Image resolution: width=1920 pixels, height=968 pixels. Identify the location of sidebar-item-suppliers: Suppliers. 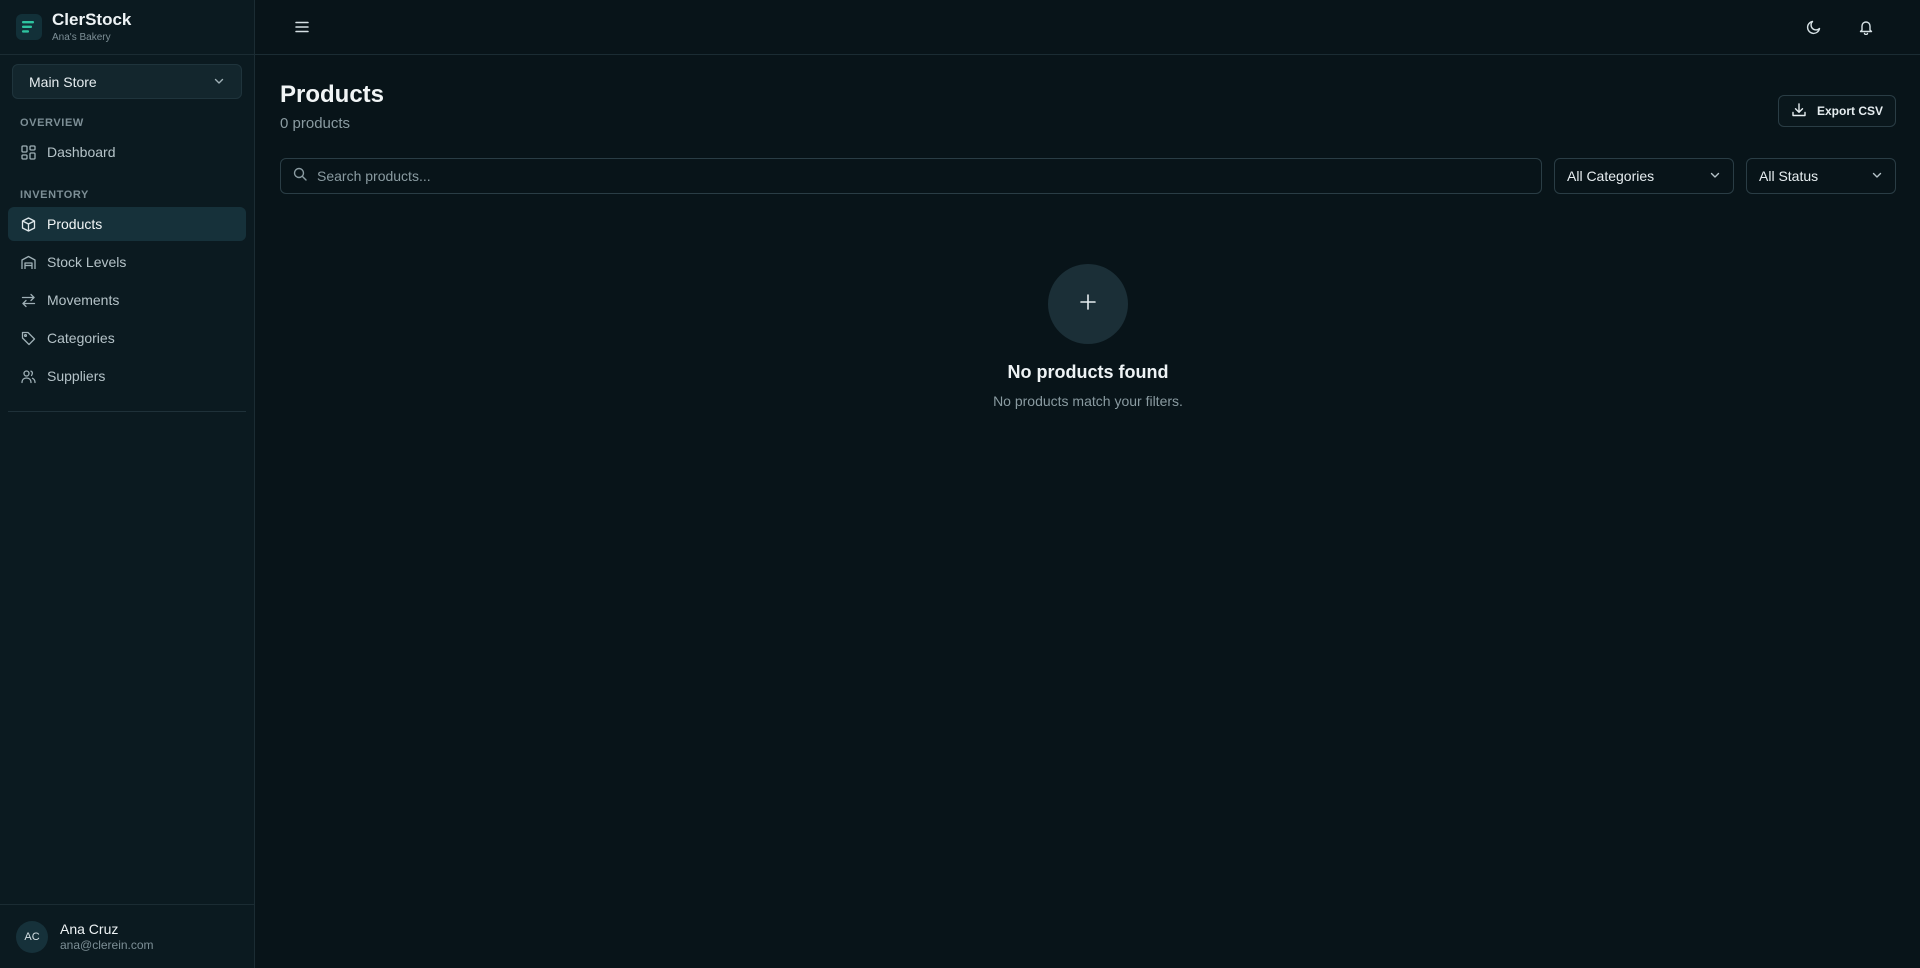
(127, 376).